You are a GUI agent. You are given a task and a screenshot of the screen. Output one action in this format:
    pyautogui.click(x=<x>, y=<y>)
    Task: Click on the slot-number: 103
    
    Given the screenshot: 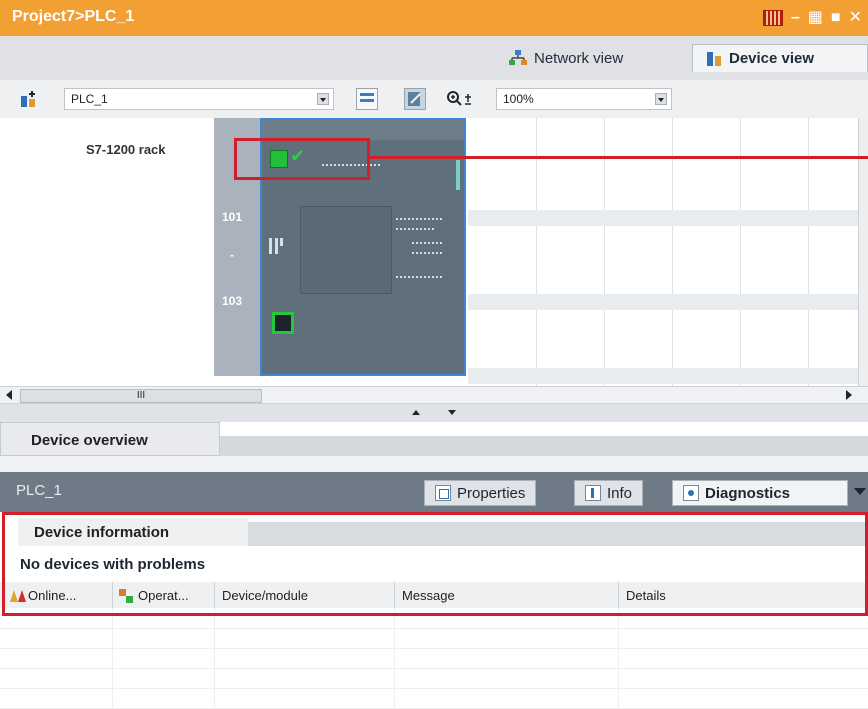 What is the action you would take?
    pyautogui.click(x=232, y=301)
    